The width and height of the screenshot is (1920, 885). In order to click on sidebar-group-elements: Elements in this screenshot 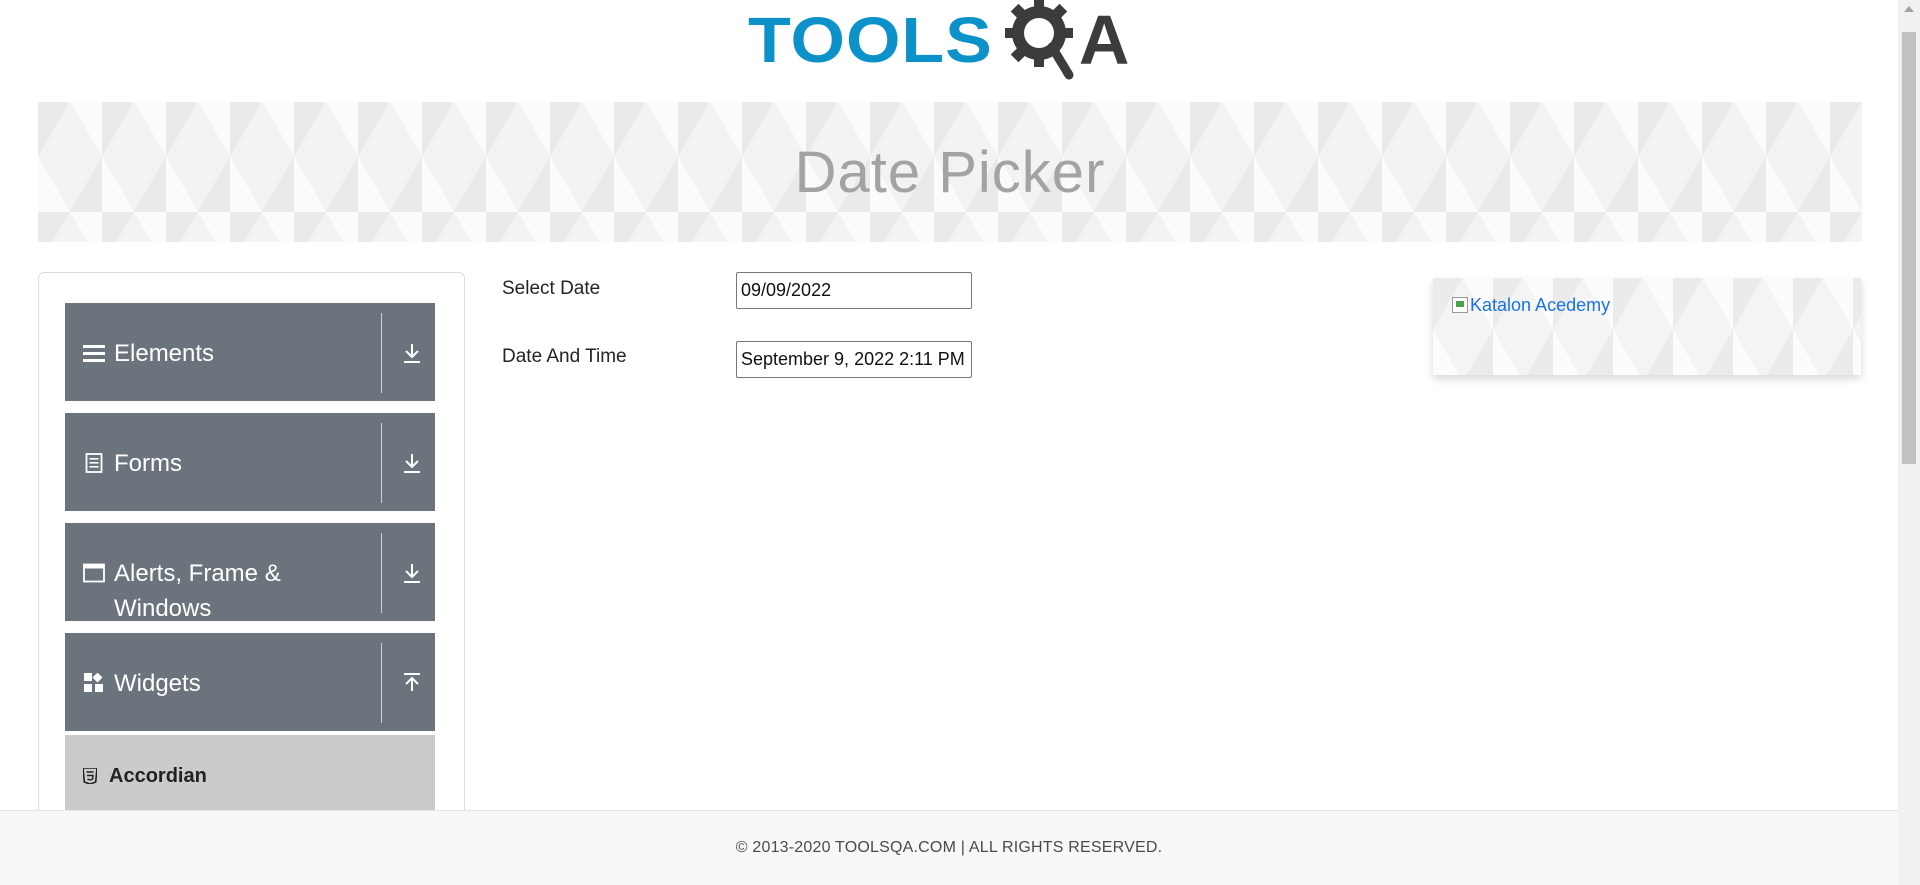, I will do `click(250, 352)`.